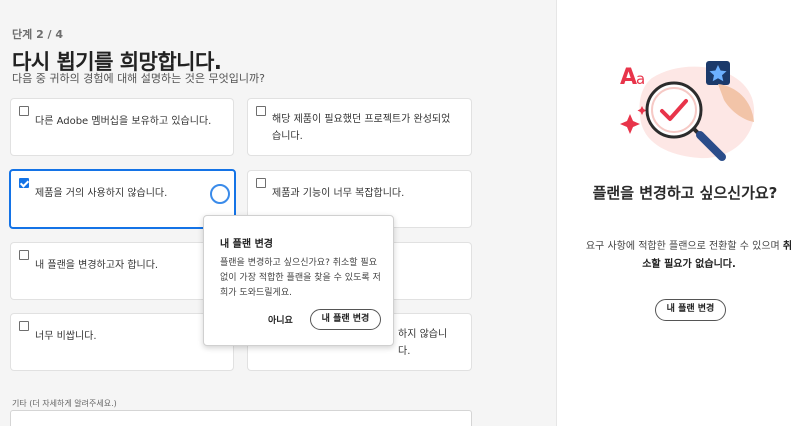 Image resolution: width=800 pixels, height=426 pixels. What do you see at coordinates (423, 343) in the screenshot?
I see `option-label: 하지 않습니다.` at bounding box center [423, 343].